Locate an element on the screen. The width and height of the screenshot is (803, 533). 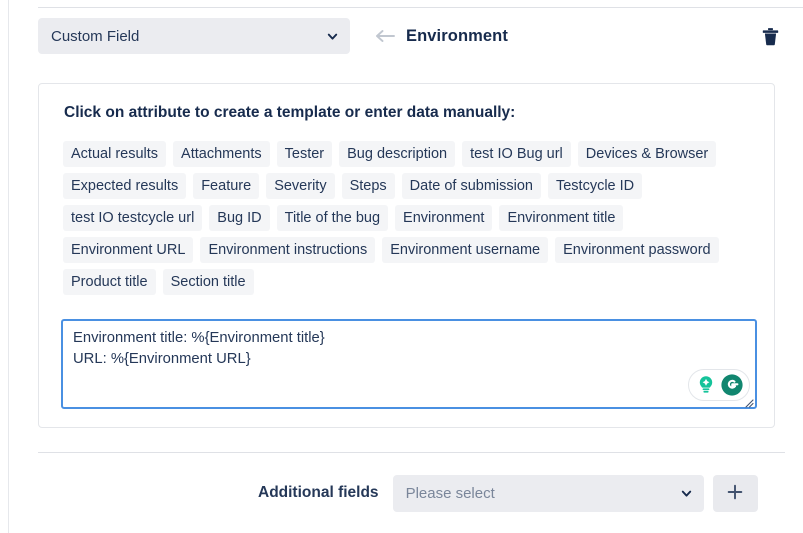
editor-header: Custom Field Environment is located at coordinates (410, 36).